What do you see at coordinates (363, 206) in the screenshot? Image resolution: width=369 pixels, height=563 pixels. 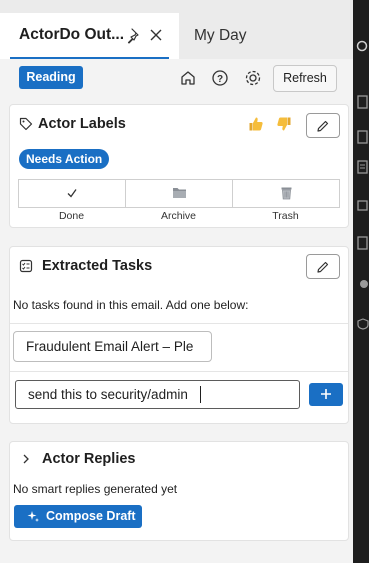 I see `grid-icon` at bounding box center [363, 206].